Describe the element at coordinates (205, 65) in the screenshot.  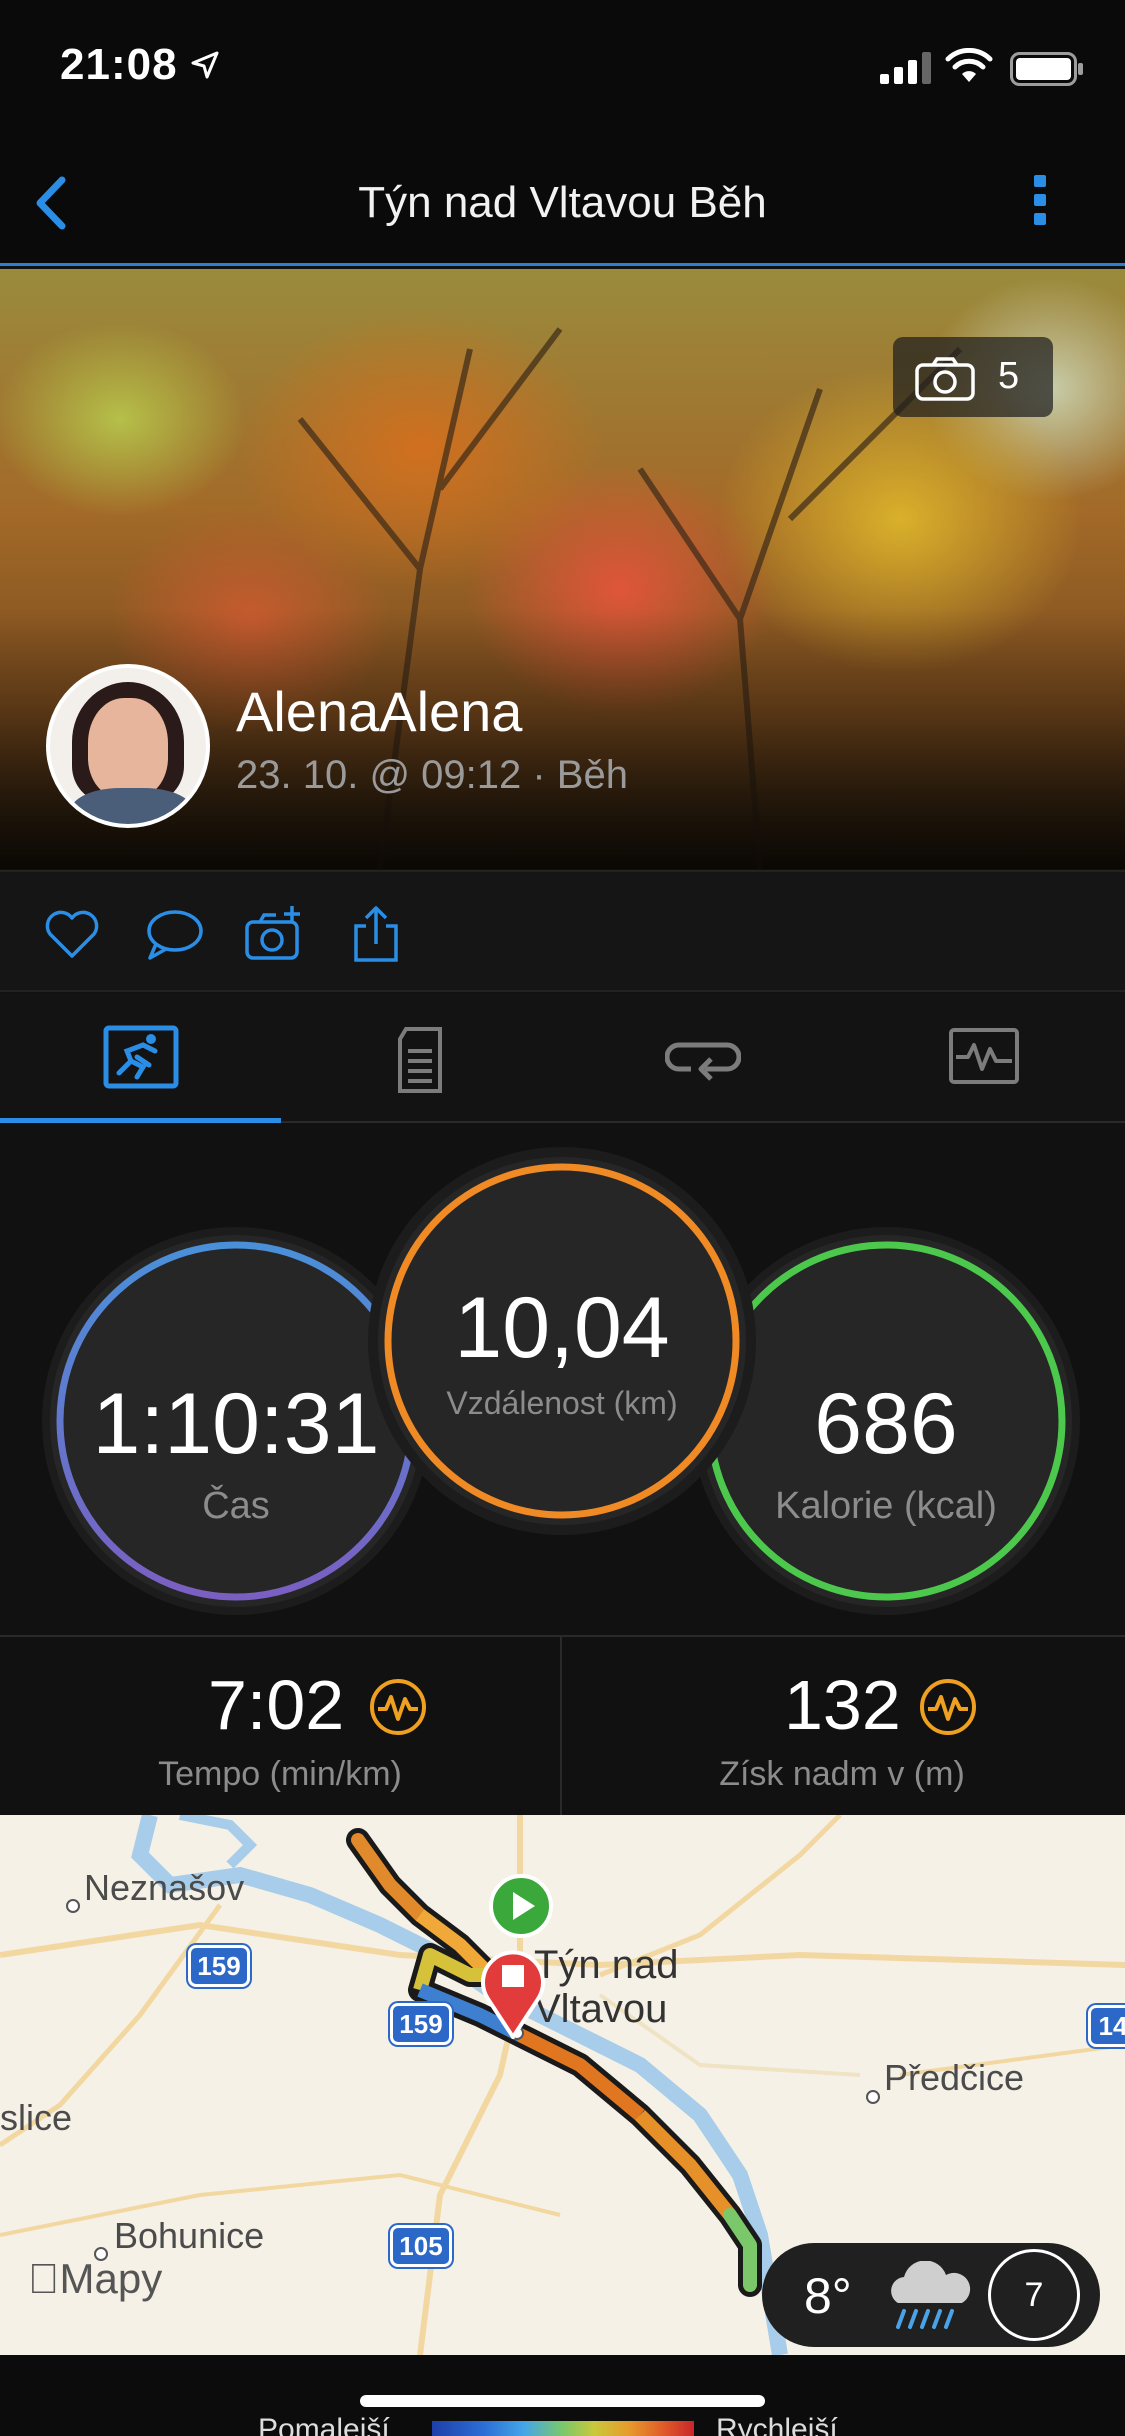
I see `location-arrow-icon` at that location.